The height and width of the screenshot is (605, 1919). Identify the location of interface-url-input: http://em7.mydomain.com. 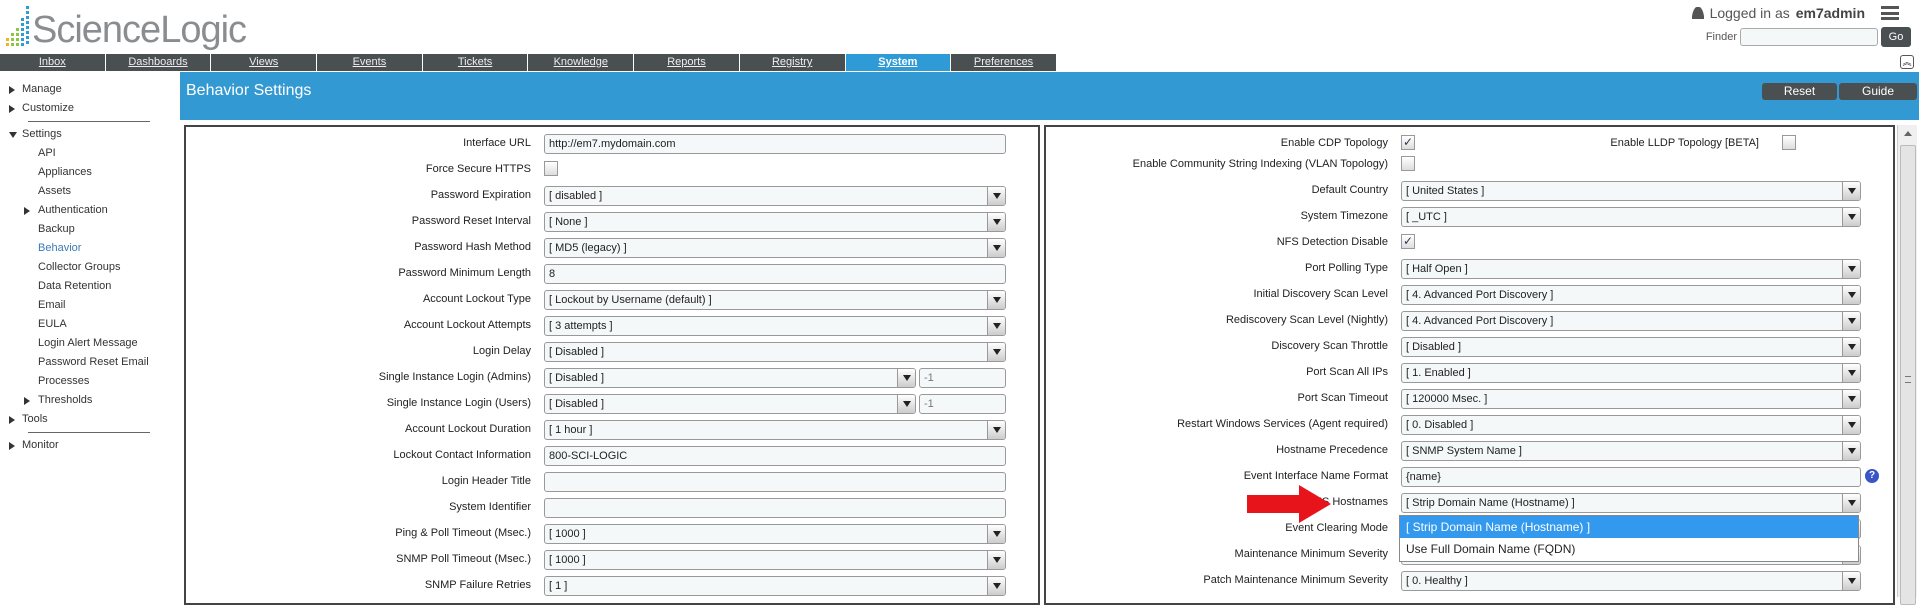
(775, 144).